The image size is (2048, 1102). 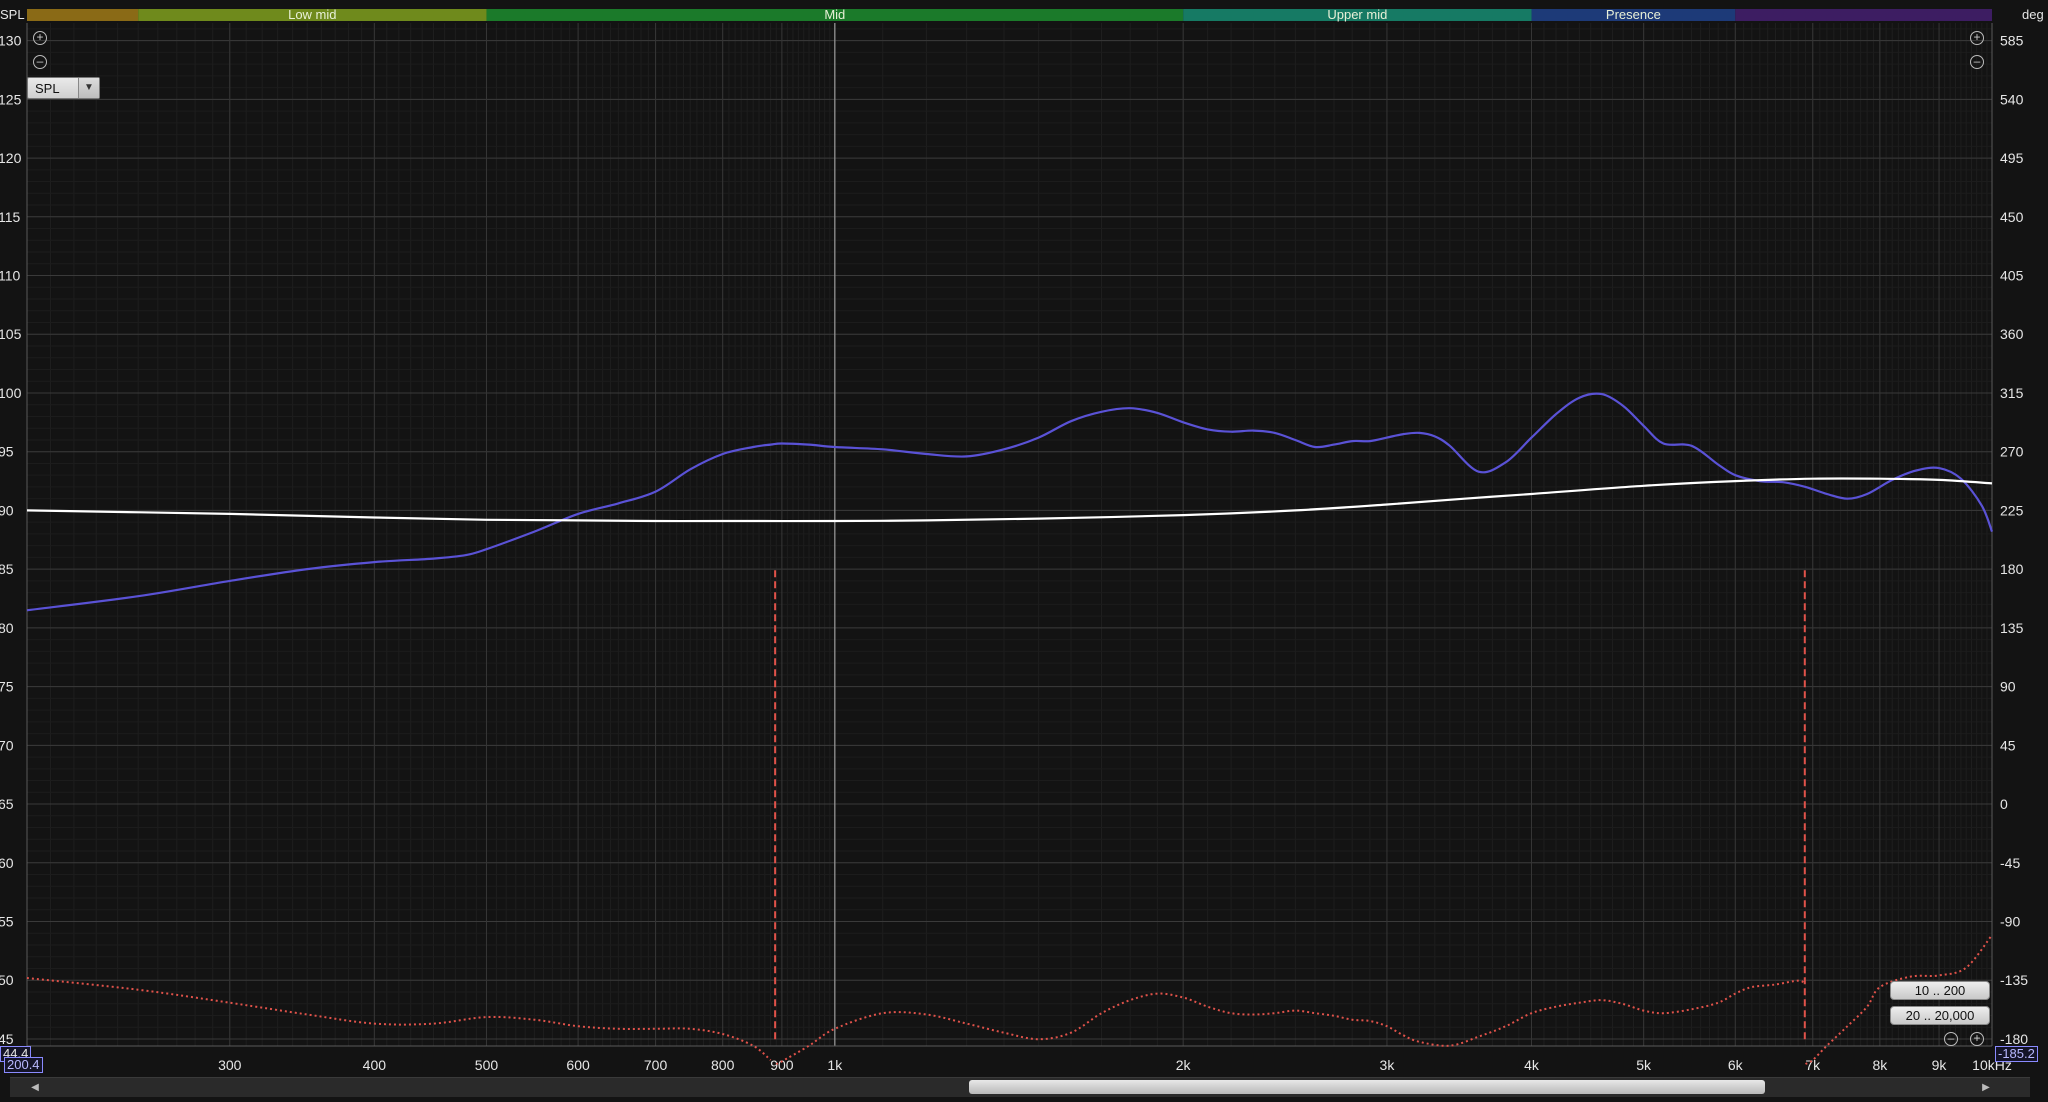 I want to click on y-tick-label: 120, so click(x=11, y=158).